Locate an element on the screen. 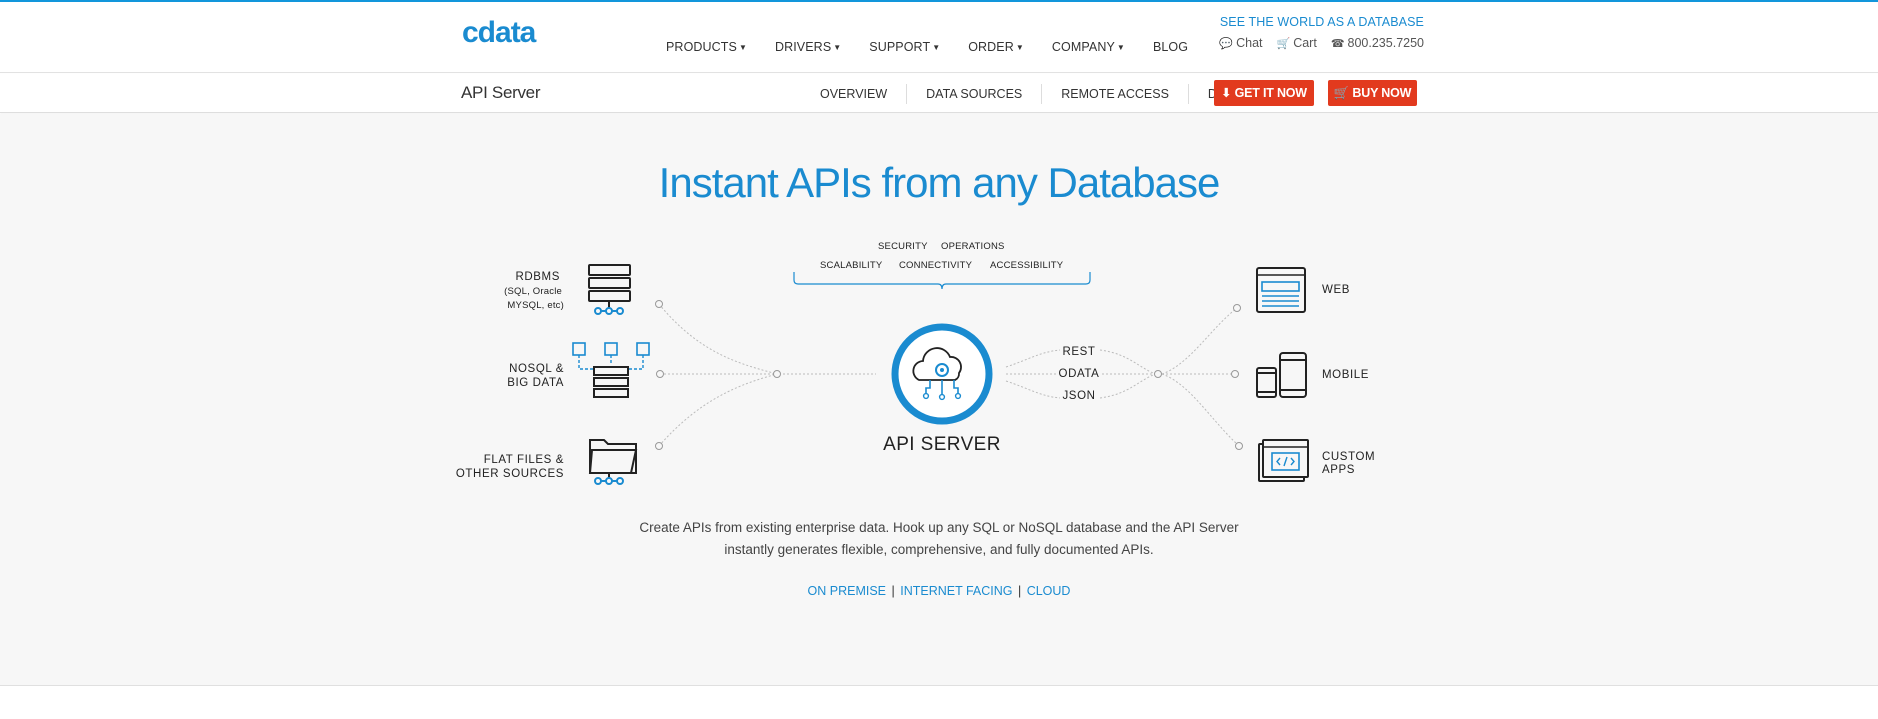 Image resolution: width=1878 pixels, height=719 pixels. folder-icon is located at coordinates (613, 462).